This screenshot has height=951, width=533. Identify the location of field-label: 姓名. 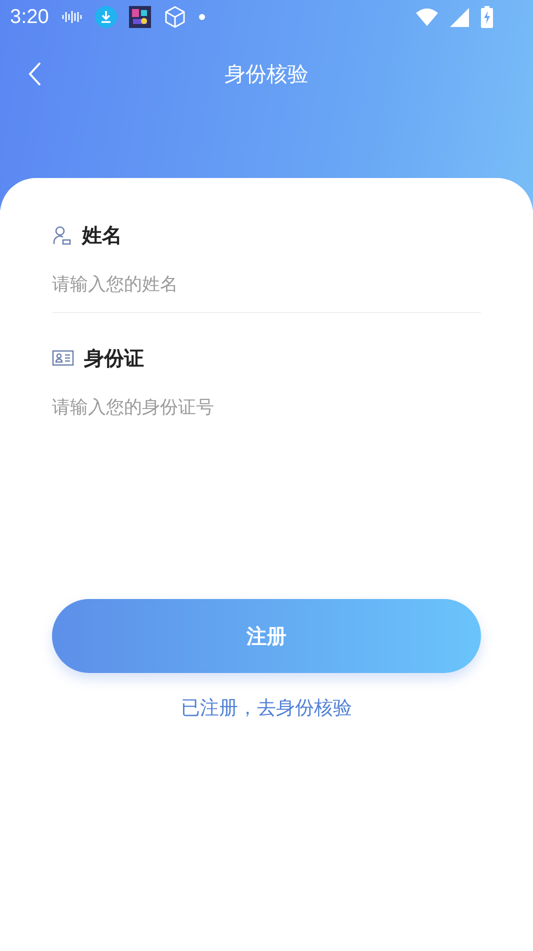
(102, 235).